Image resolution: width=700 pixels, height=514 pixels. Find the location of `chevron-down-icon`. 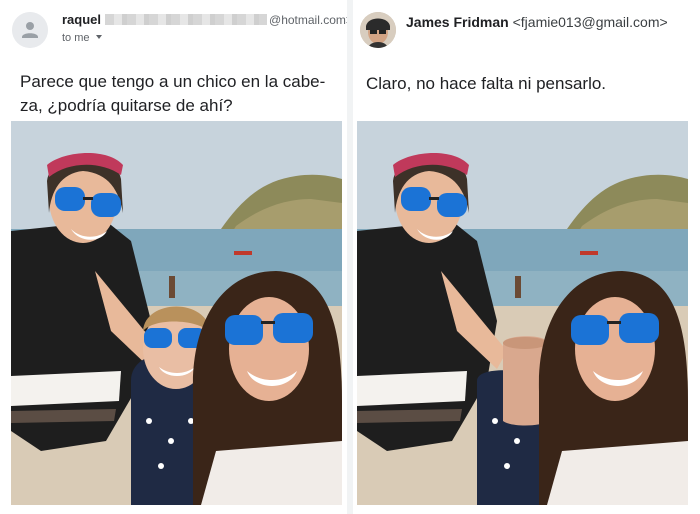

chevron-down-icon is located at coordinates (98, 37).